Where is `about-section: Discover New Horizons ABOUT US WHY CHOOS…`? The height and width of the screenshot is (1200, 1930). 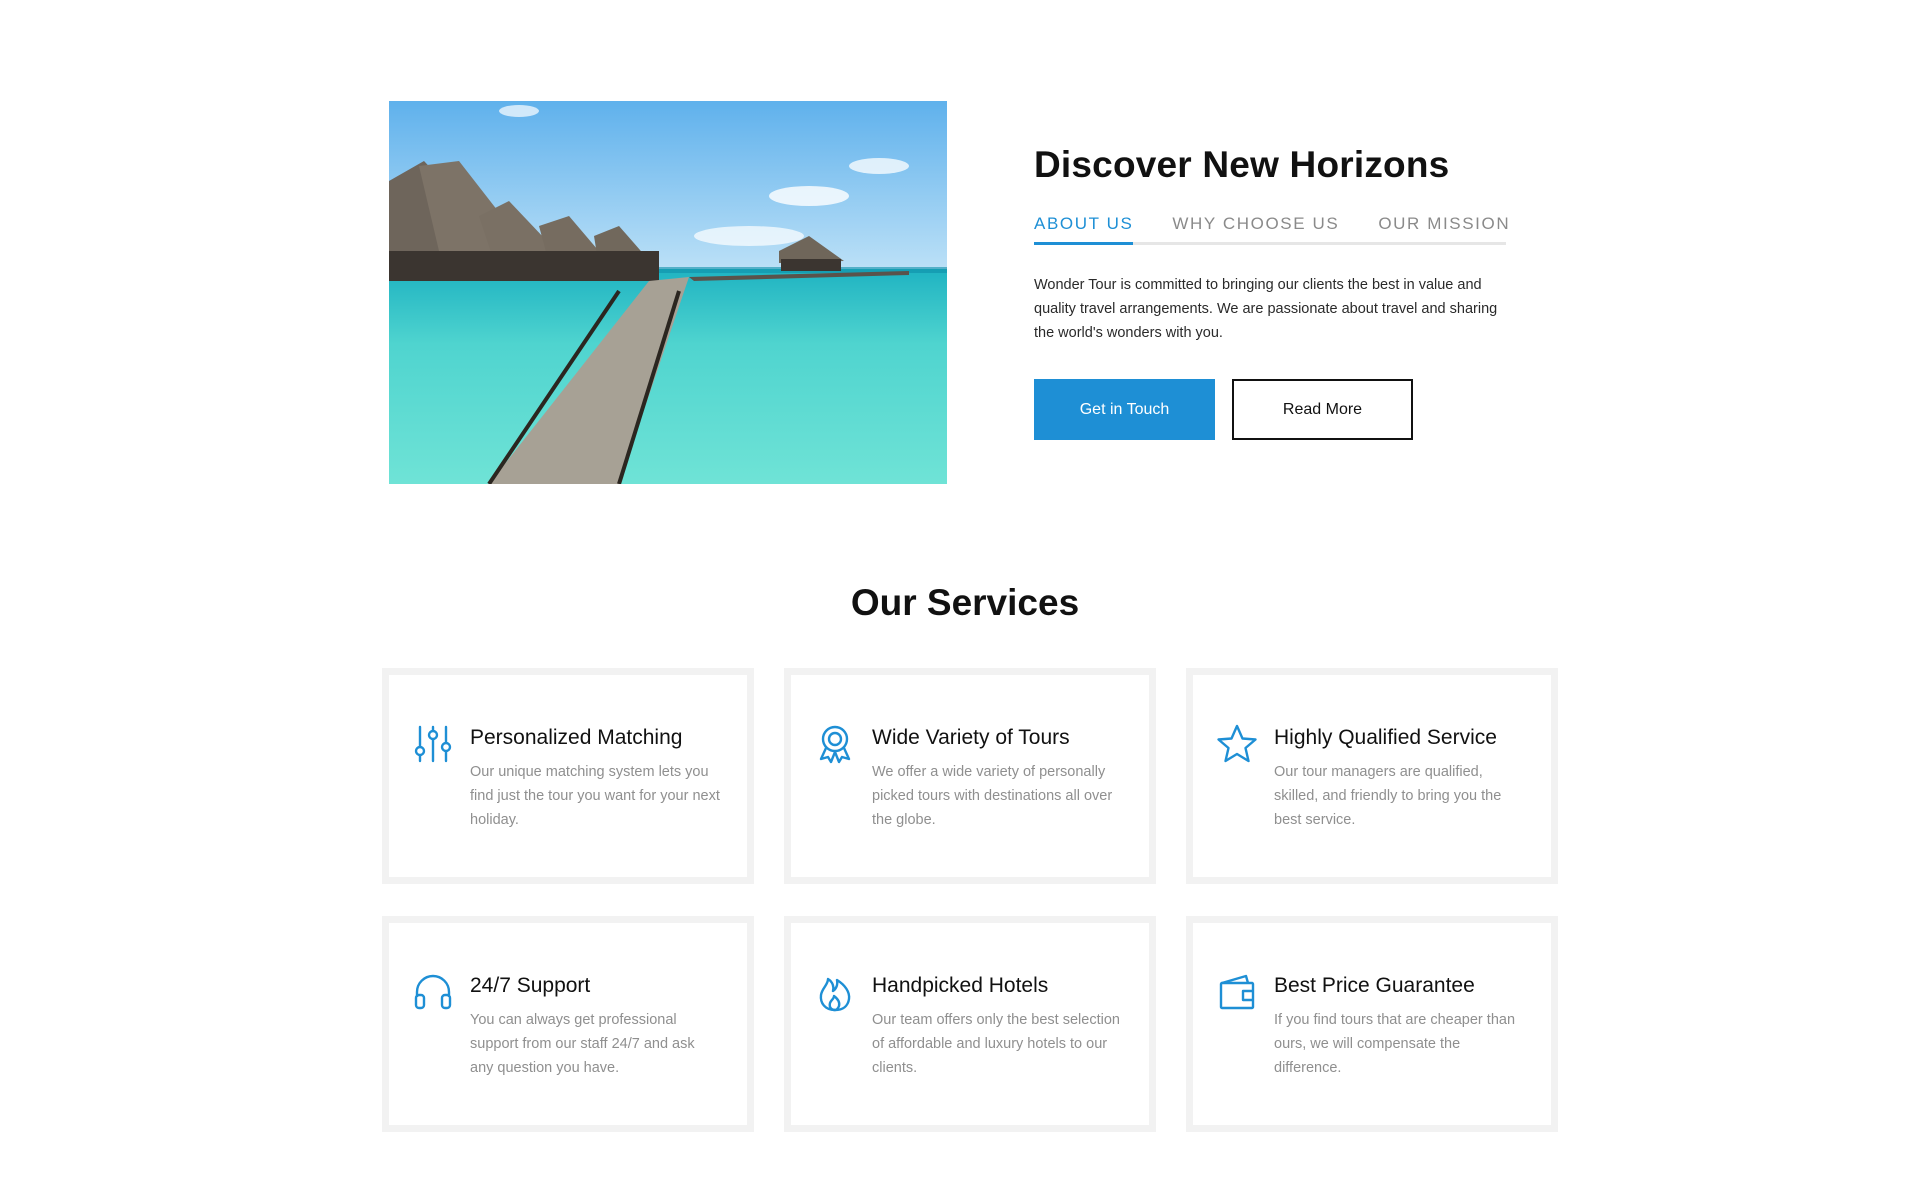
about-section: Discover New Horizons ABOUT US WHY CHOOS… is located at coordinates (1274, 290).